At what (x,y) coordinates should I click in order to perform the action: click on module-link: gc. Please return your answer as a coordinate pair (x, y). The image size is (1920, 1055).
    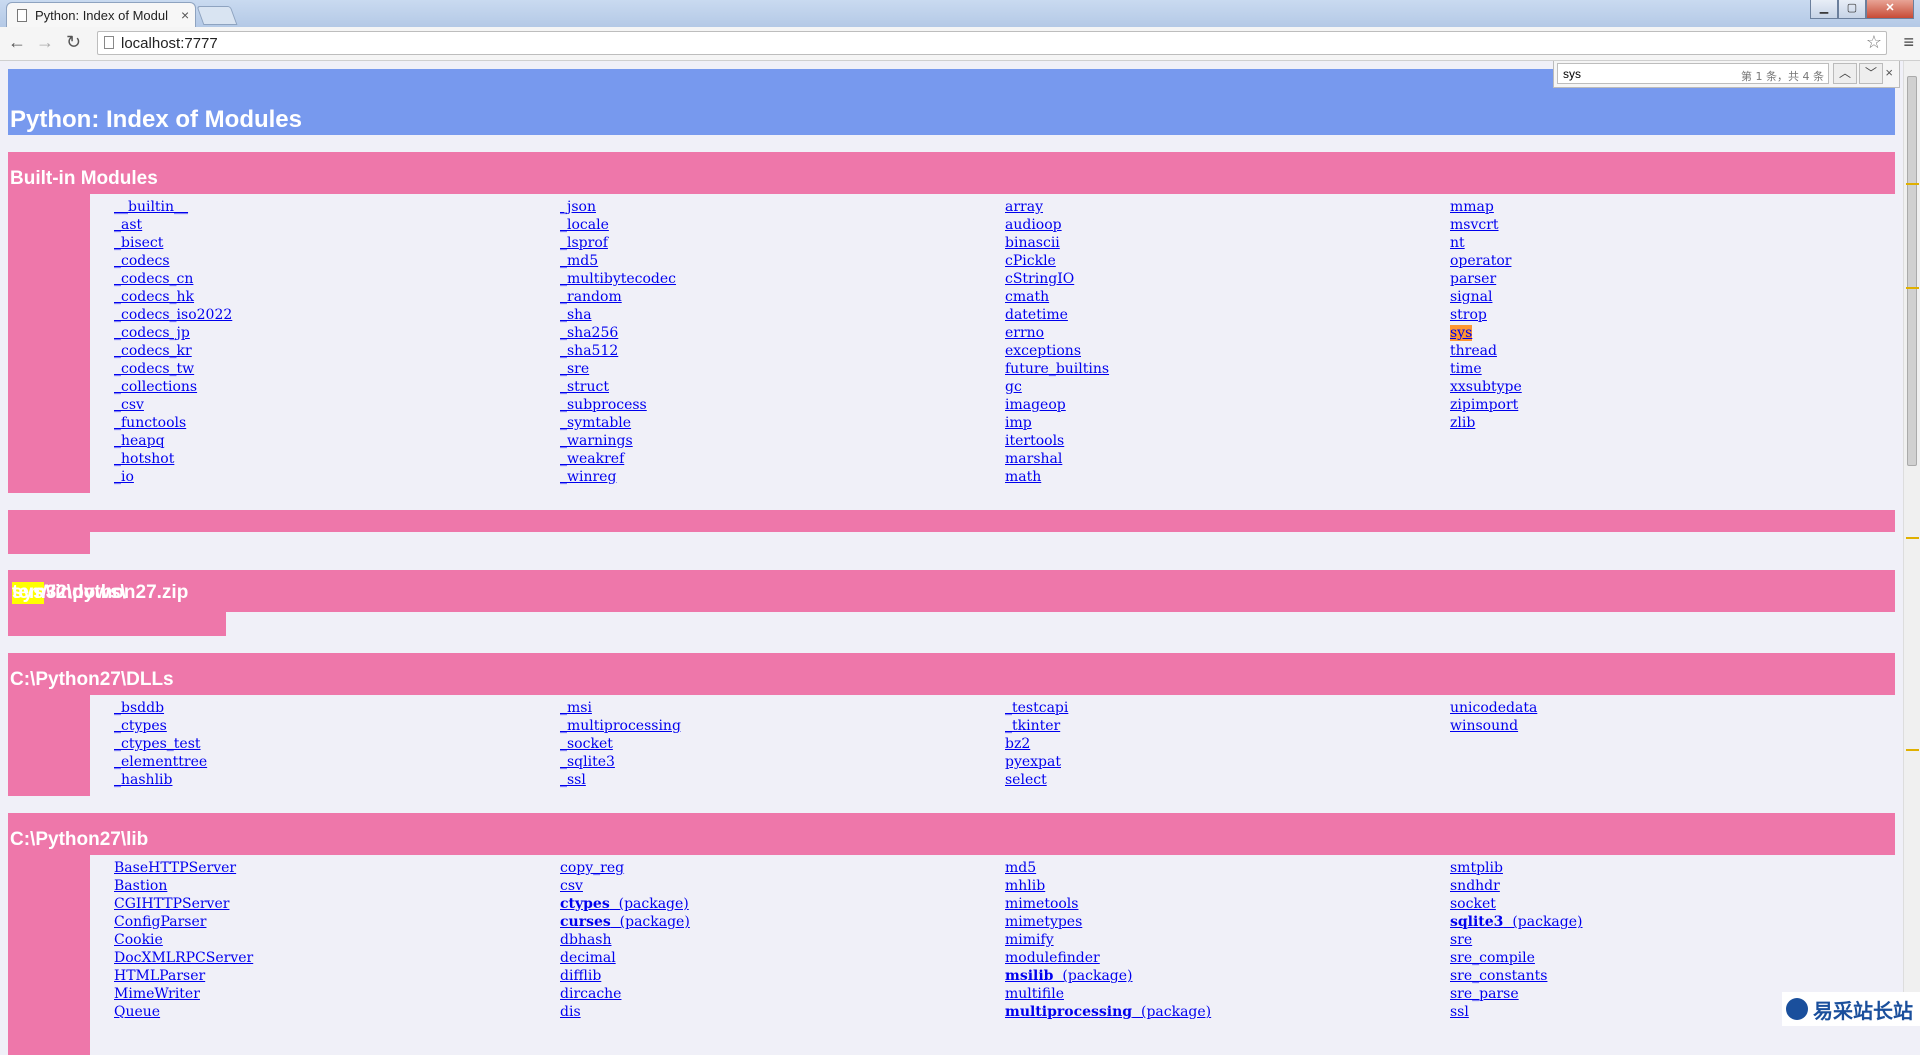
    Looking at the image, I should click on (1057, 387).